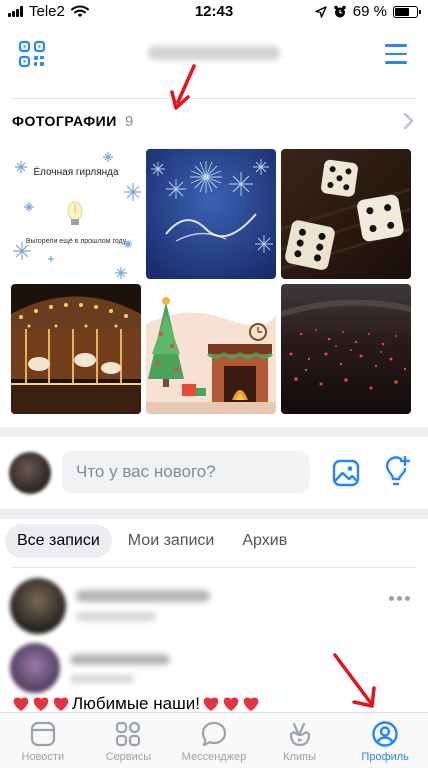  I want to click on tab-clips-label: Клипы, so click(299, 757).